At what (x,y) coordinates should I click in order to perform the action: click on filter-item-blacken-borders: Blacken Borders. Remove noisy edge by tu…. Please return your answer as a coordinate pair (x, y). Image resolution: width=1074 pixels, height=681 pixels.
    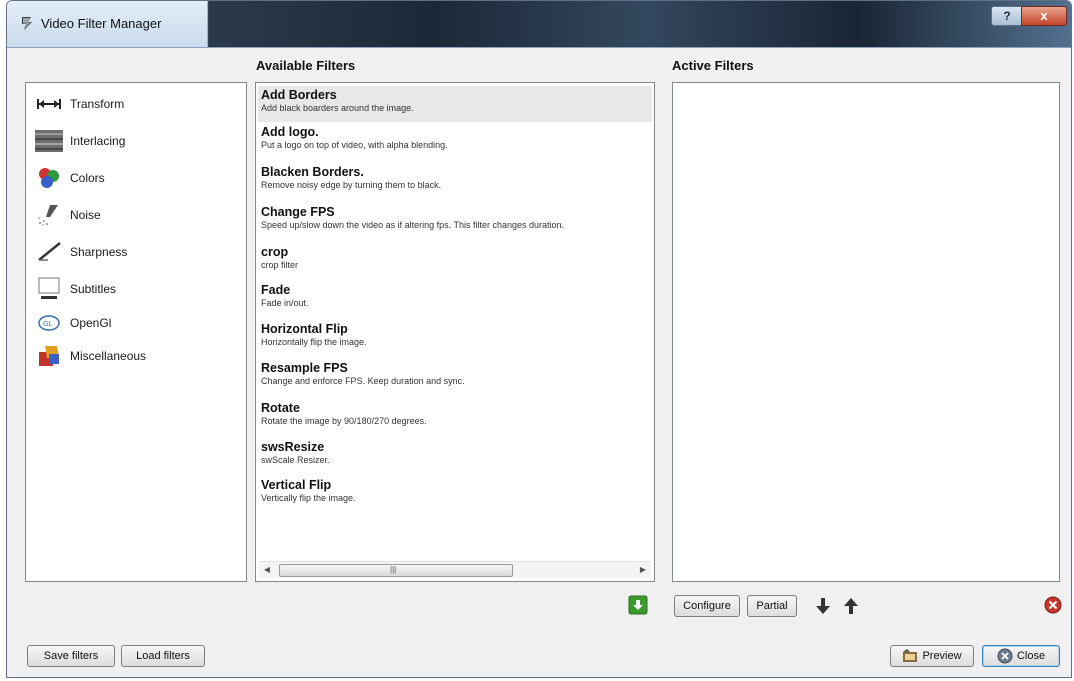
    Looking at the image, I should click on (455, 181).